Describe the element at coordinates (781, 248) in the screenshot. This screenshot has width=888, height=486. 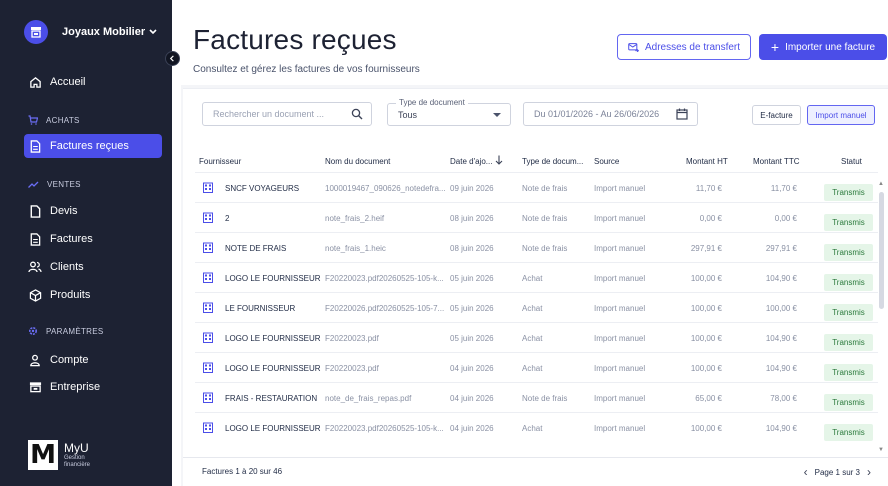
I see `cell-montant-ttc: 297,91 €` at that location.